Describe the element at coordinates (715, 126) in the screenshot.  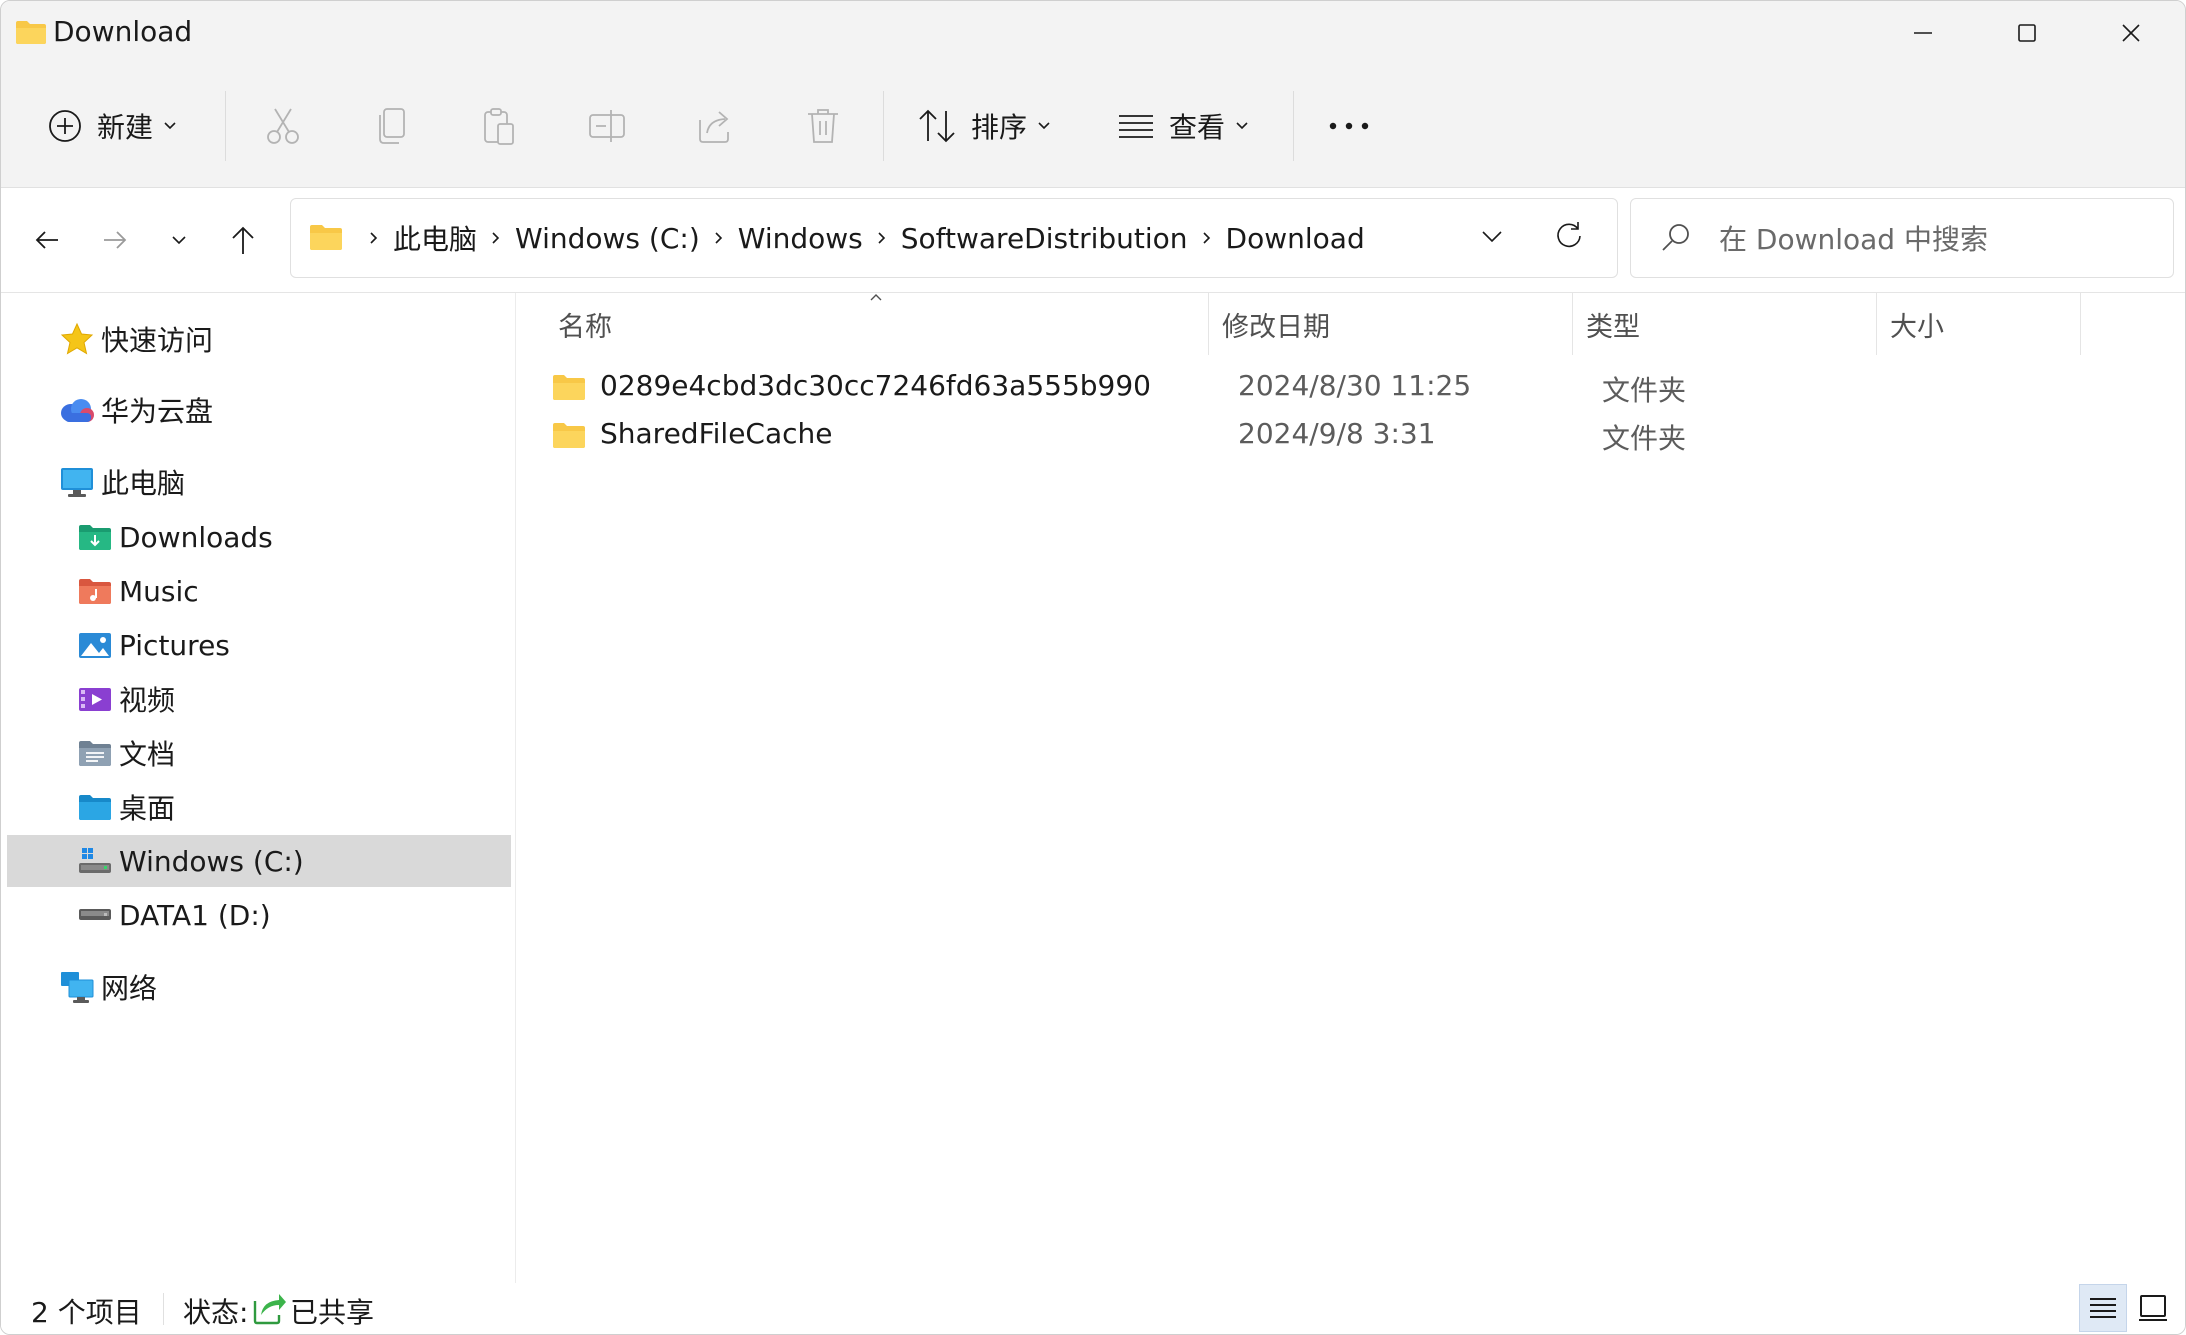
I see `share-button` at that location.